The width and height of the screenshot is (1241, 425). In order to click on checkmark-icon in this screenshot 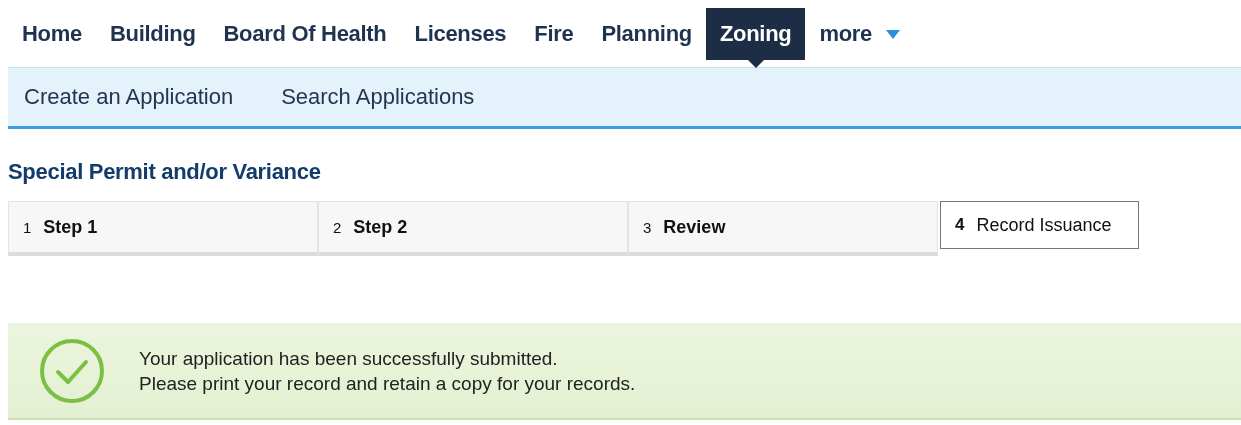, I will do `click(72, 370)`.